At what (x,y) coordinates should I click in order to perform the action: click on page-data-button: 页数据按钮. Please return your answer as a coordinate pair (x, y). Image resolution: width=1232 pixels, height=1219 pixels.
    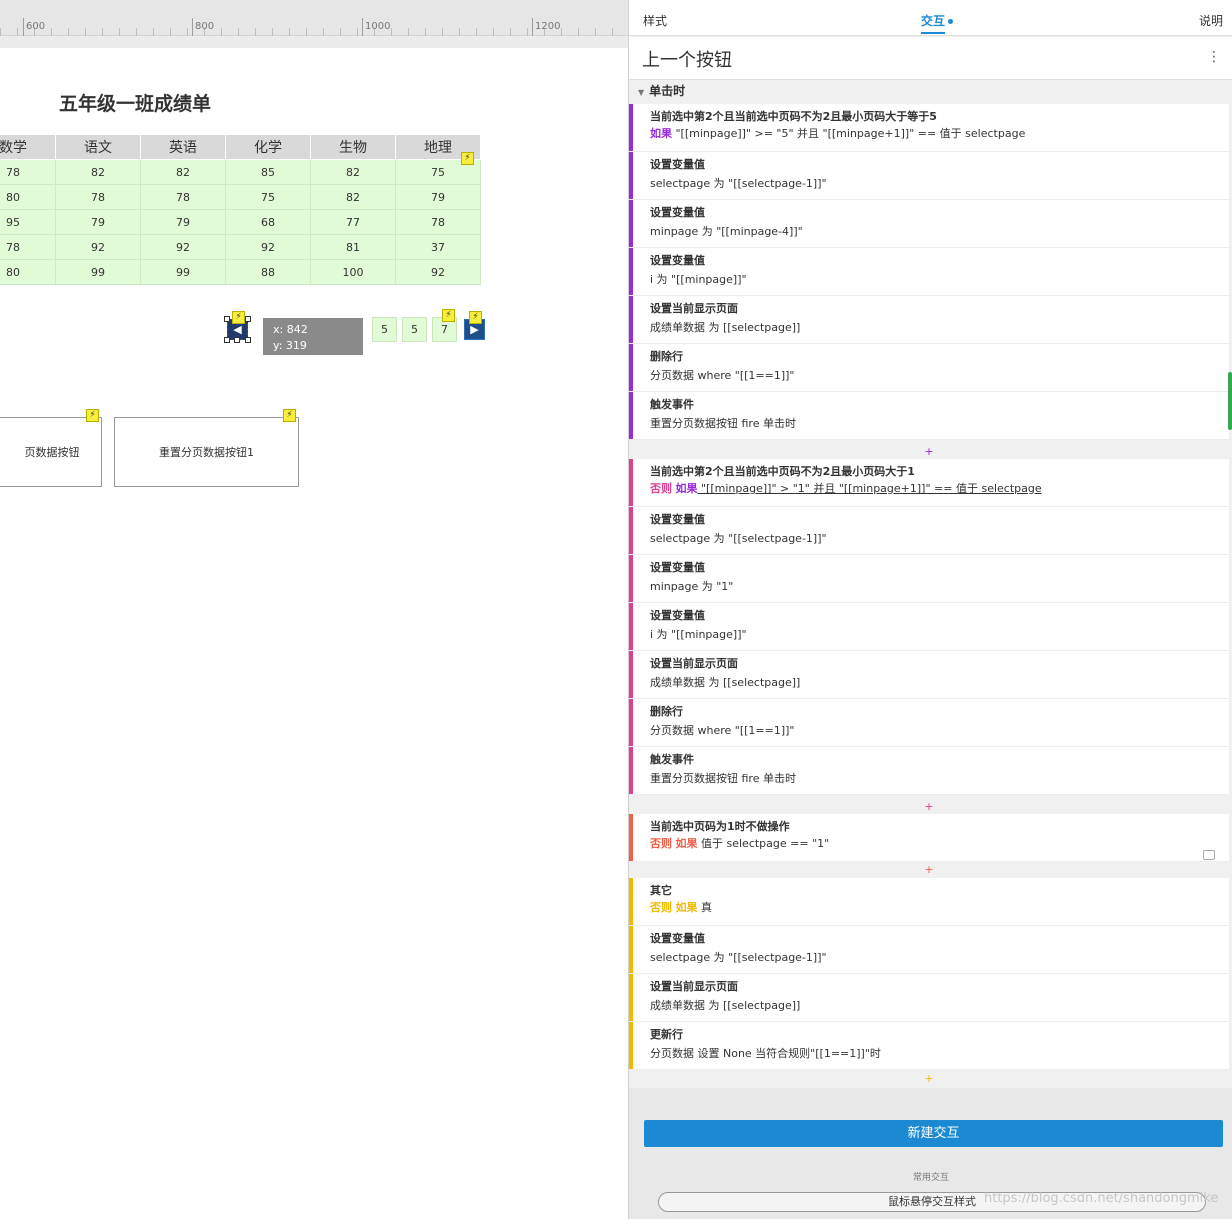
    Looking at the image, I should click on (51, 452).